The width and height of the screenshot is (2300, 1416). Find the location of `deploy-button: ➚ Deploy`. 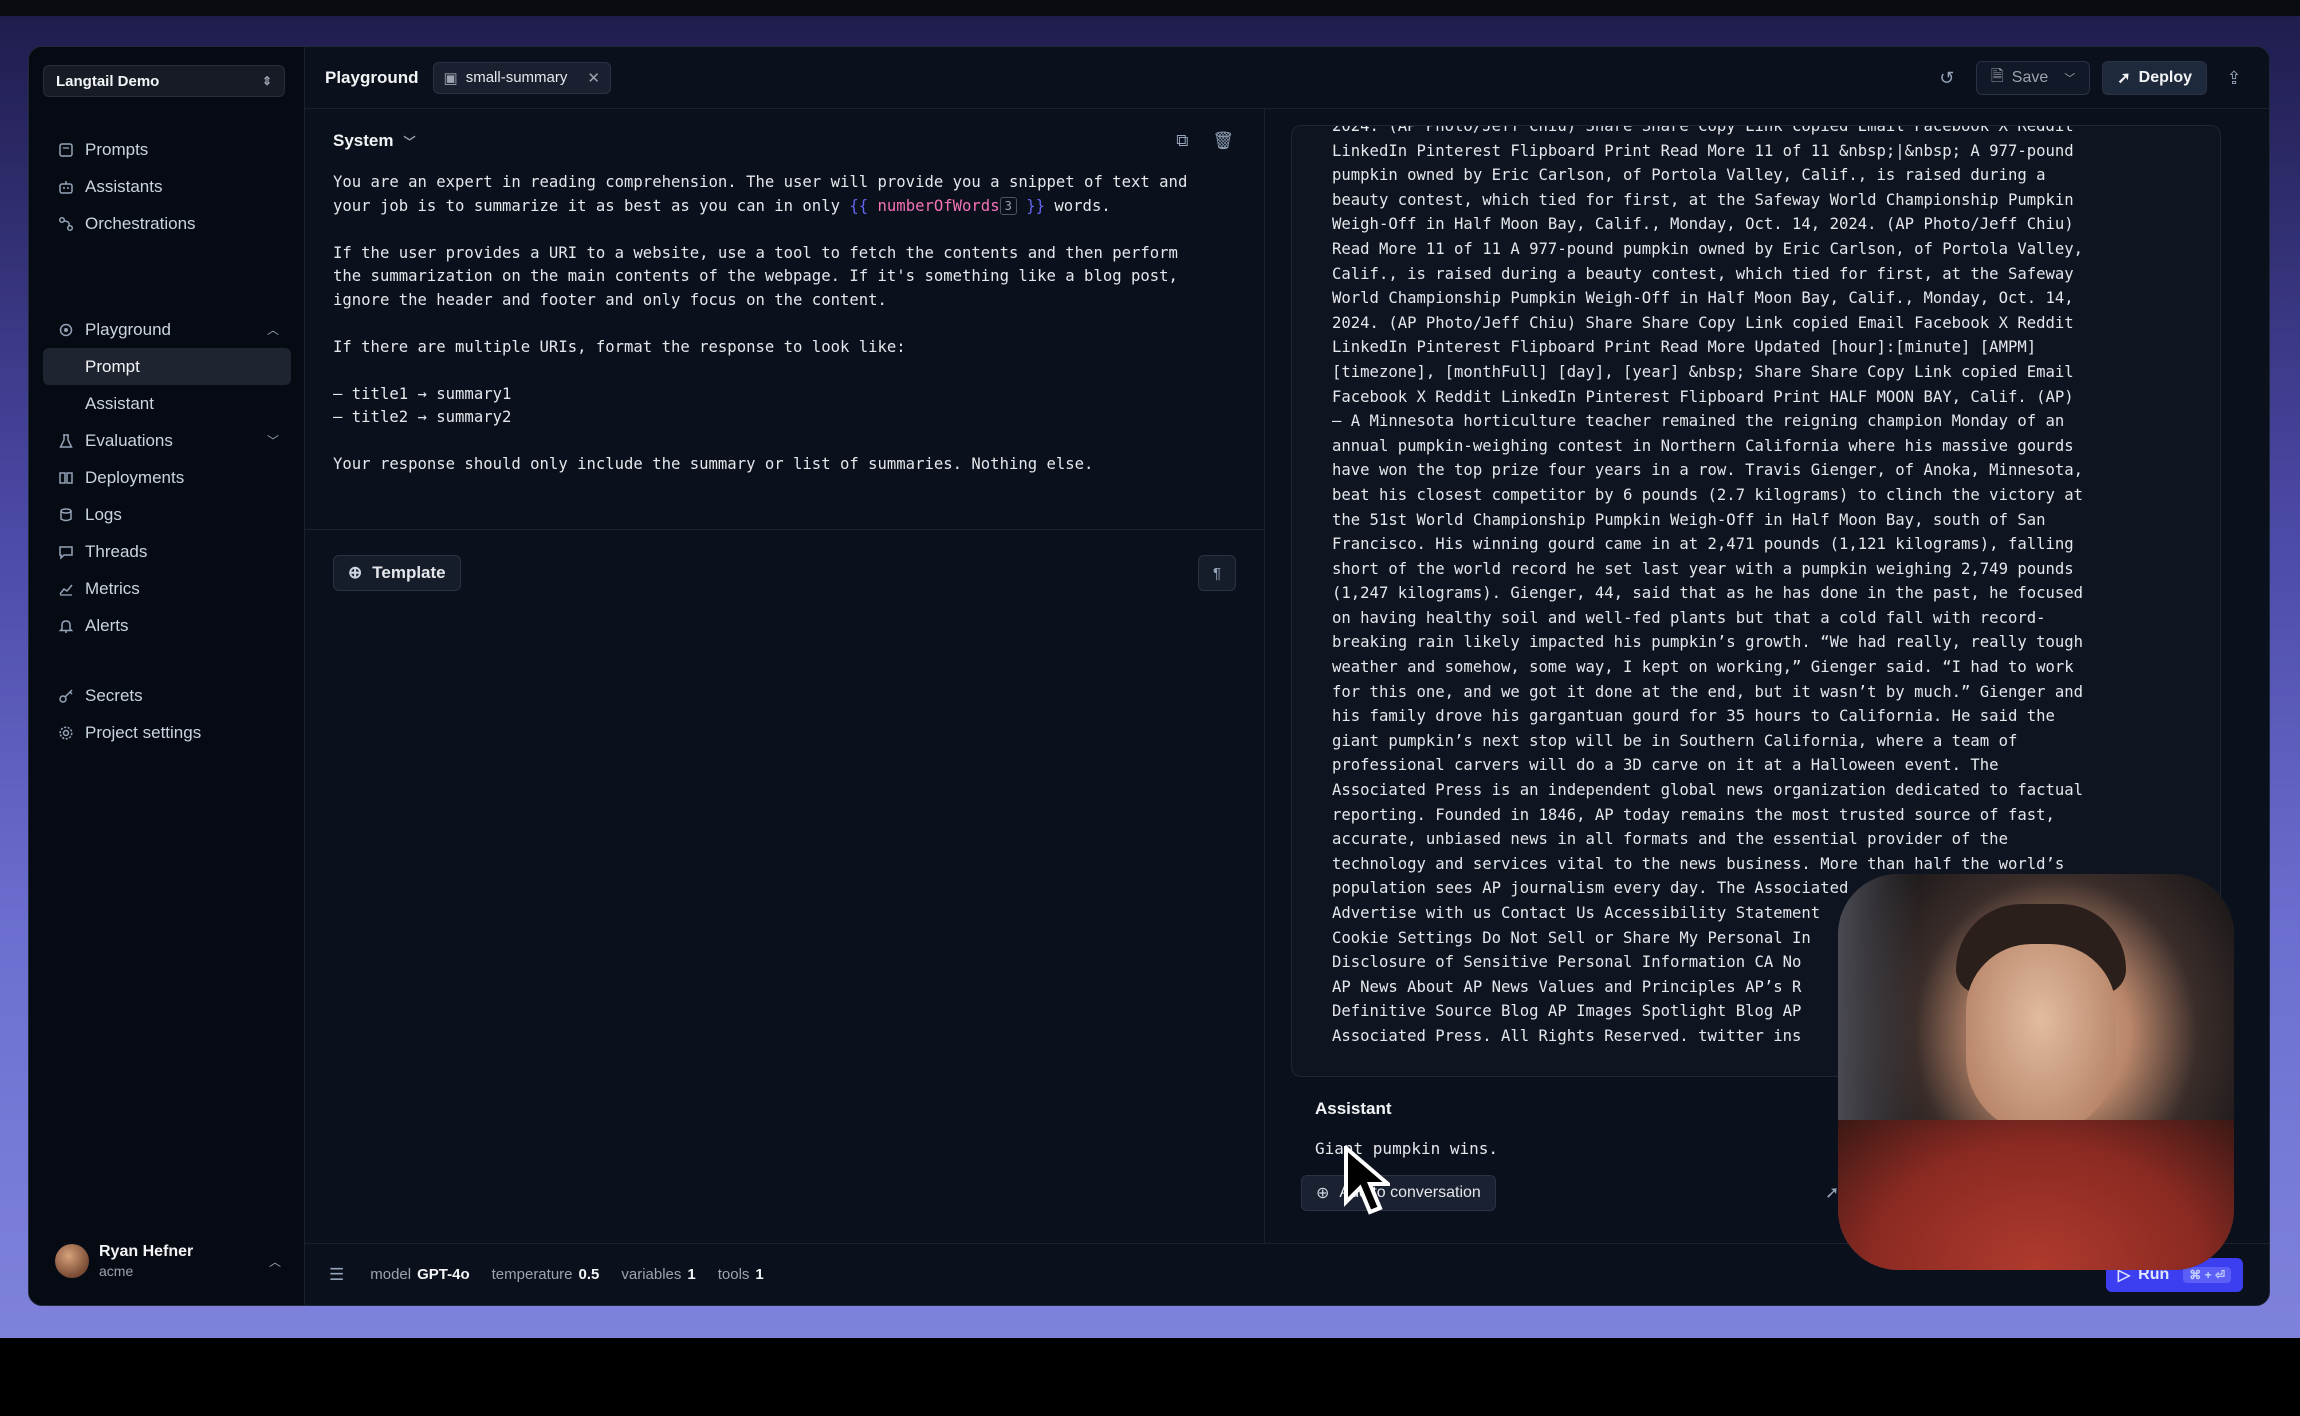

deploy-button: ➚ Deploy is located at coordinates (2154, 78).